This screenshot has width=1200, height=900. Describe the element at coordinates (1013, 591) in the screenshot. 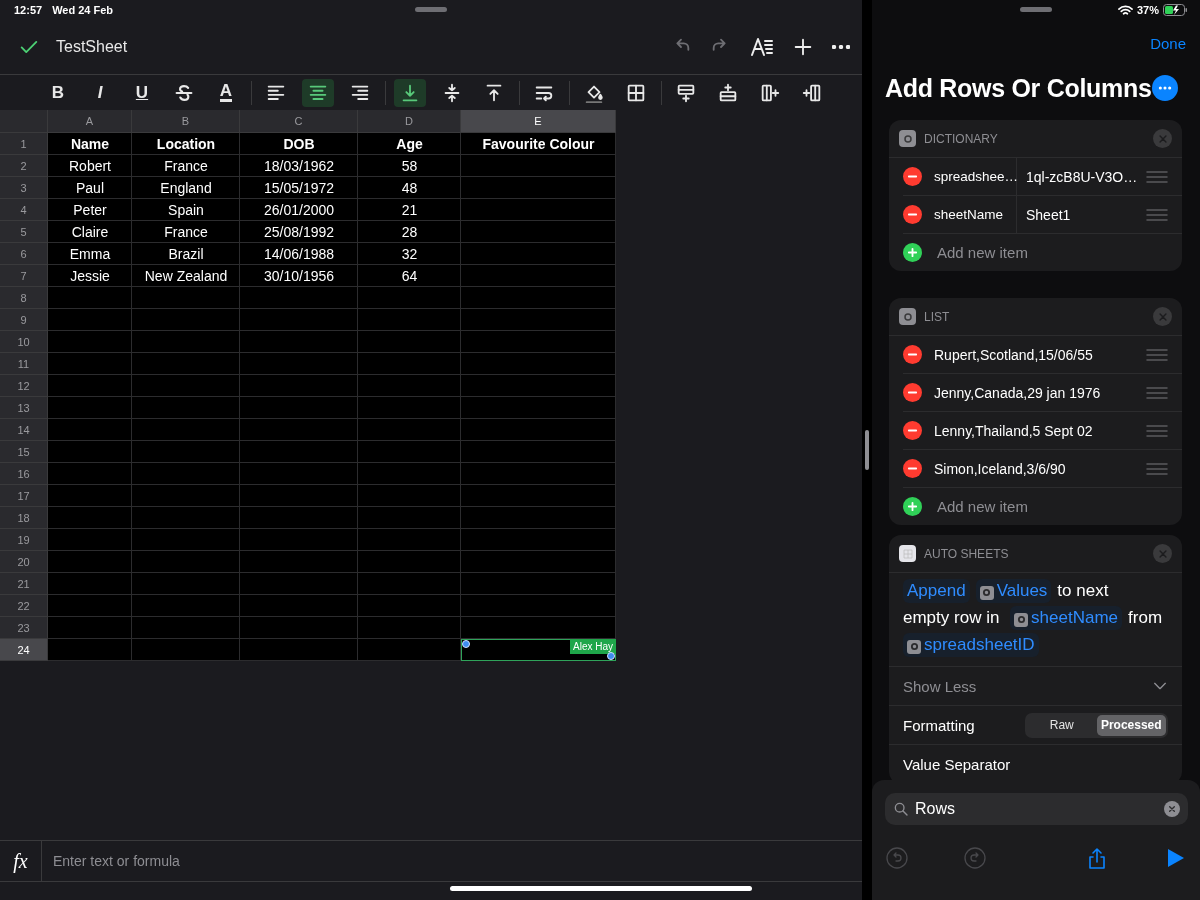

I see `variable-token: Values` at that location.